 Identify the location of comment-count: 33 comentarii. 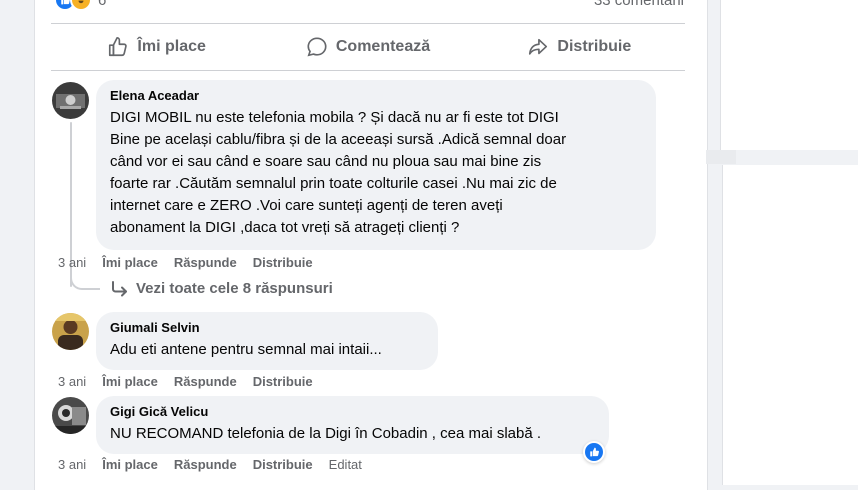
(639, 4).